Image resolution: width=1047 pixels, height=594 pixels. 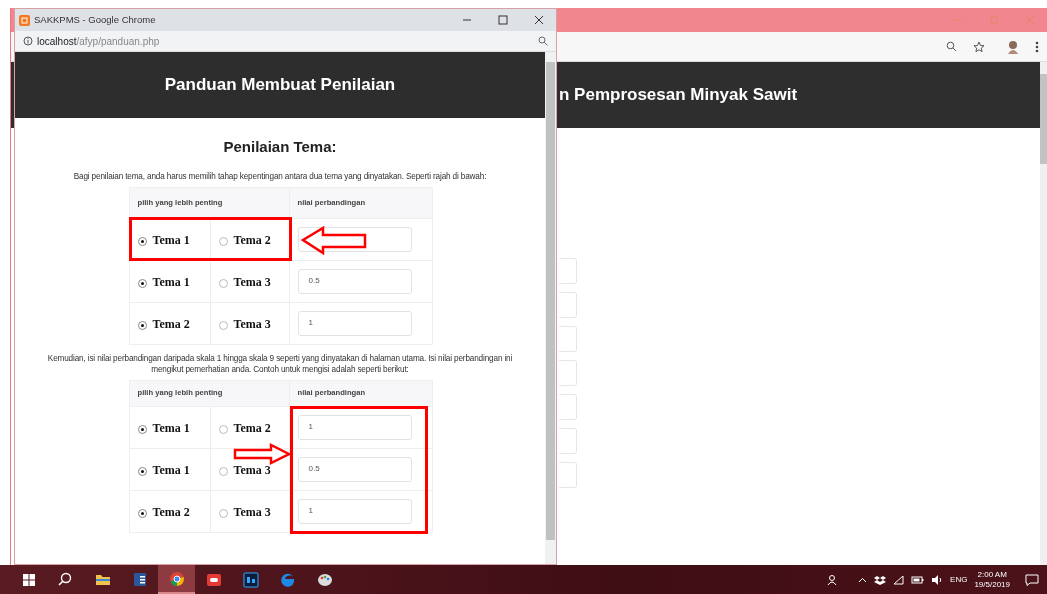 I want to click on window-title: SAKKPMS - Google Chrome, so click(x=95, y=19).